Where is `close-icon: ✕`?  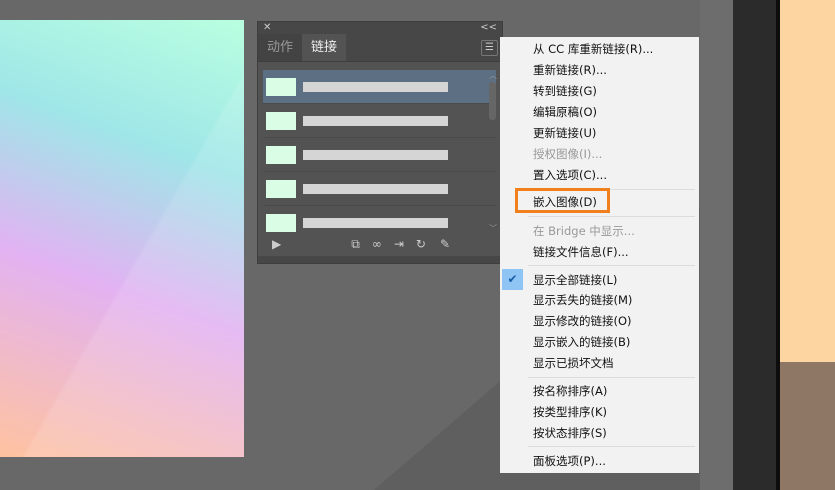
close-icon: ✕ is located at coordinates (267, 28).